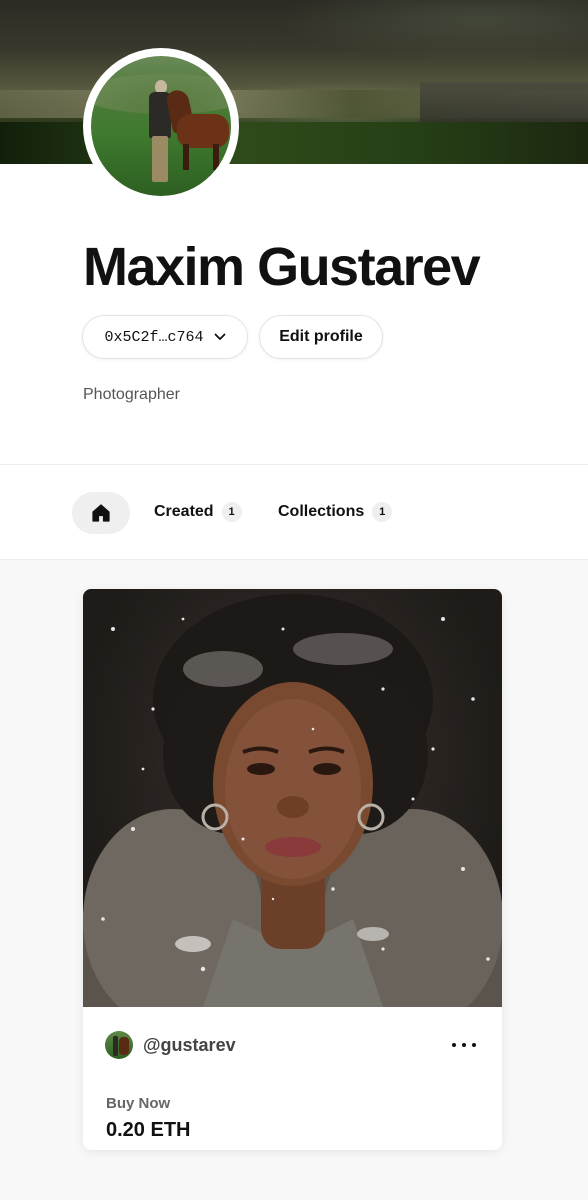 Image resolution: width=588 pixels, height=1200 pixels. I want to click on creator-avatar, so click(119, 1045).